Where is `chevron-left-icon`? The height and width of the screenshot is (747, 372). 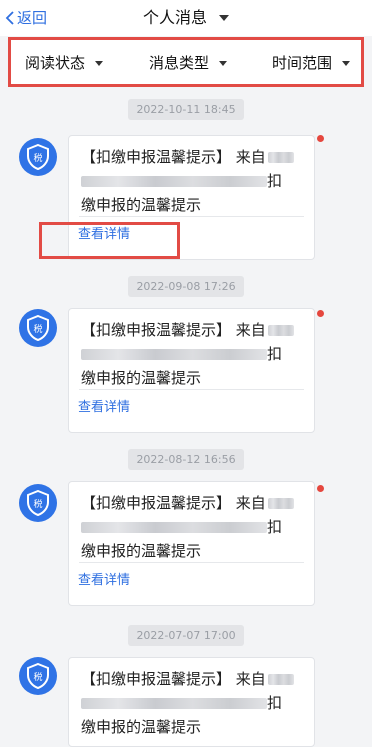
chevron-left-icon is located at coordinates (9, 18).